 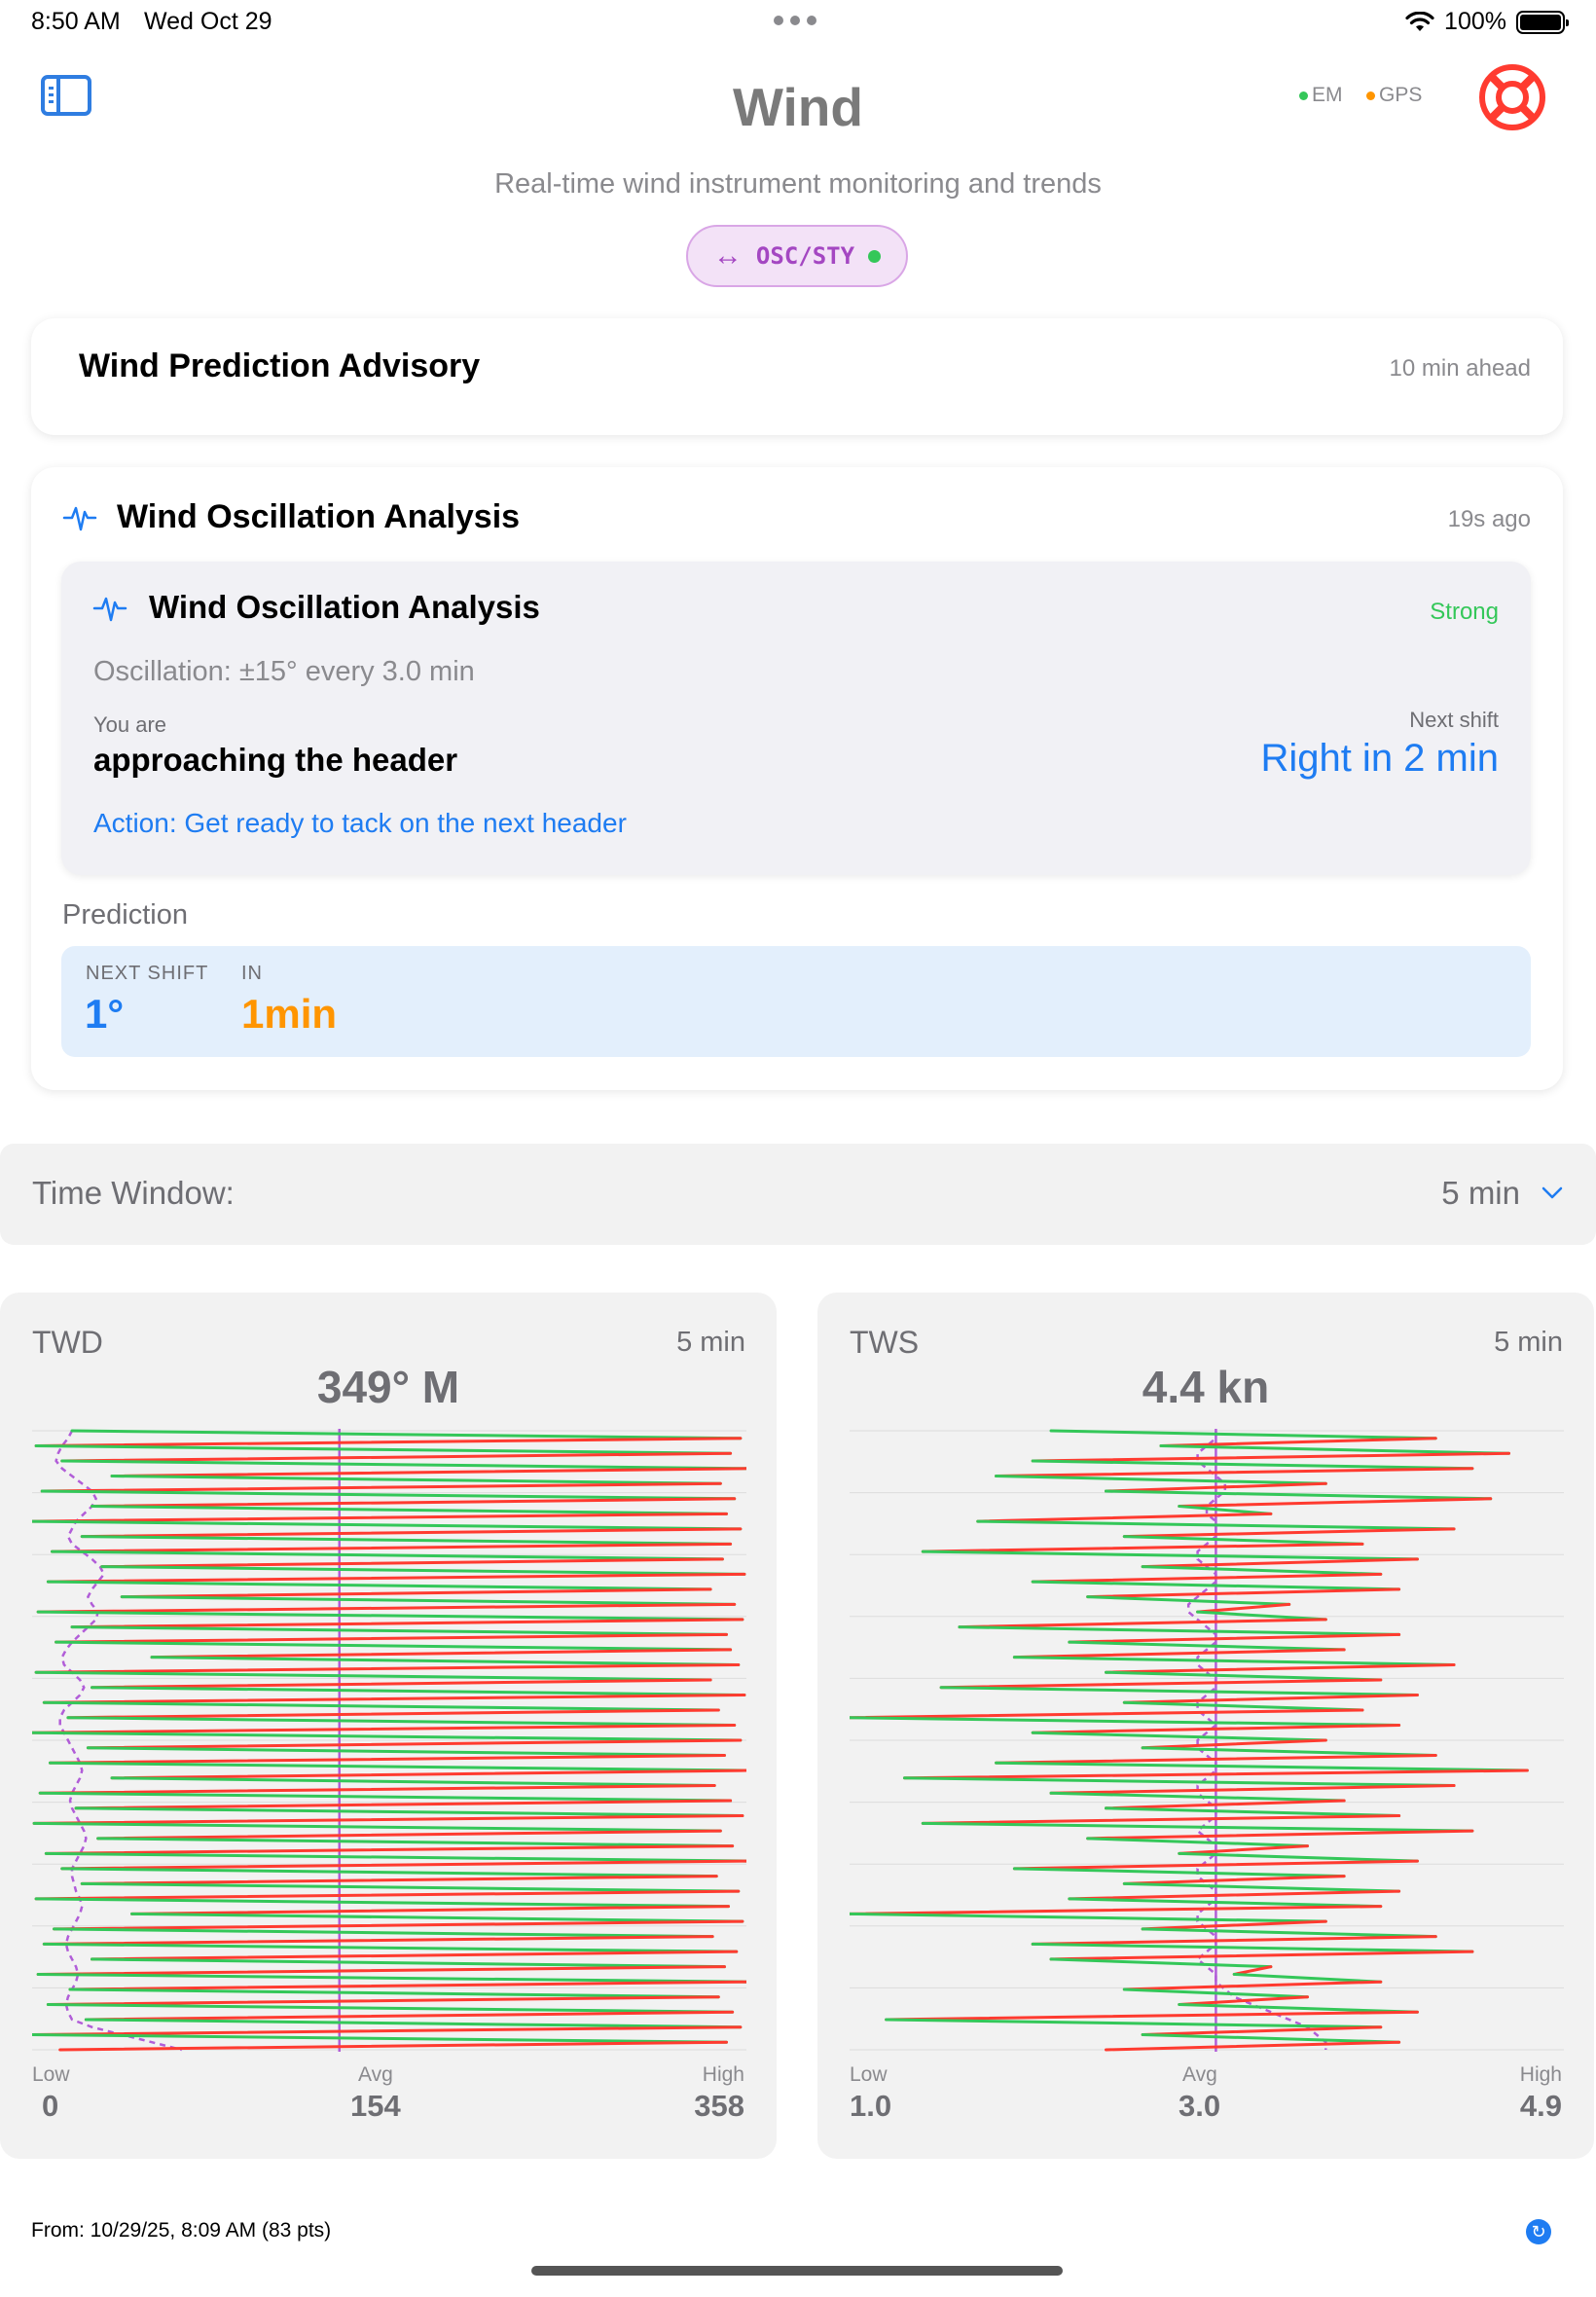 I want to click on twd-window: 5 min, so click(x=711, y=1342).